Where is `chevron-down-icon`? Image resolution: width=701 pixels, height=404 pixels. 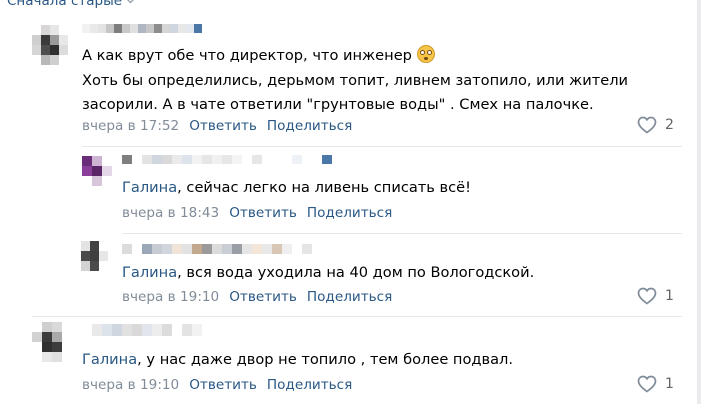 chevron-down-icon is located at coordinates (131, 2).